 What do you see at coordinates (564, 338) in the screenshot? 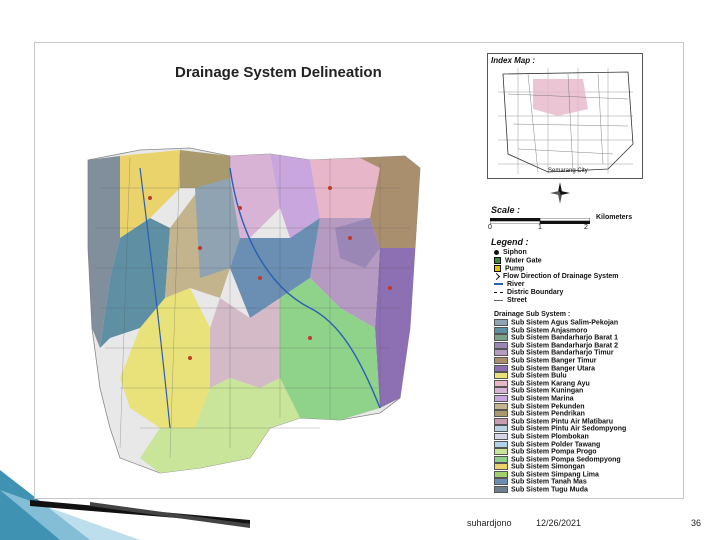
I see `subsystem-label: Sub Sistem Bandarharjo Barat 1` at bounding box center [564, 338].